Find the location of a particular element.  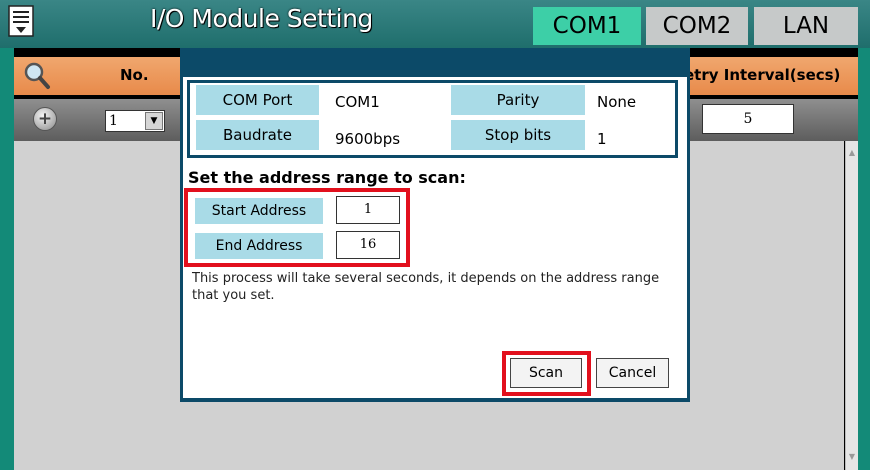

end-address-input: 16 is located at coordinates (368, 245).